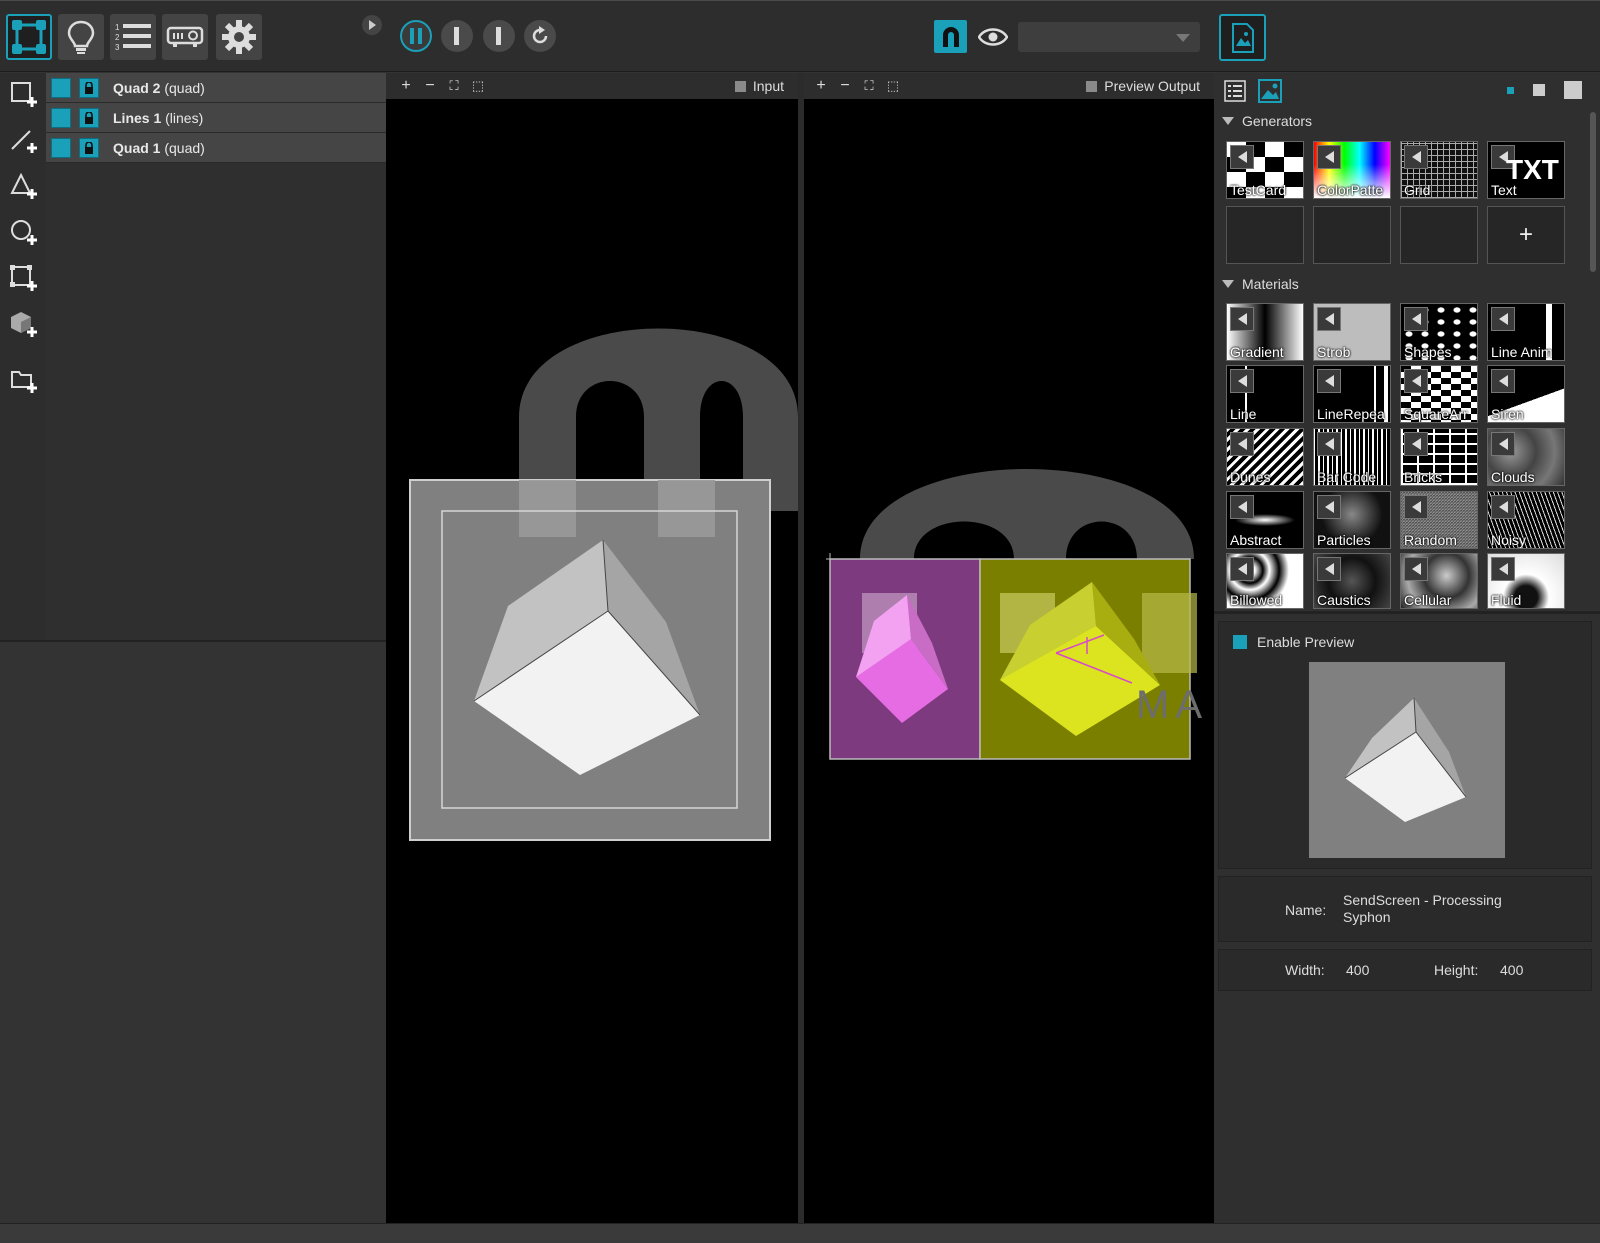 Image resolution: width=1600 pixels, height=1243 pixels. What do you see at coordinates (540, 36) in the screenshot?
I see `rewind-icon` at bounding box center [540, 36].